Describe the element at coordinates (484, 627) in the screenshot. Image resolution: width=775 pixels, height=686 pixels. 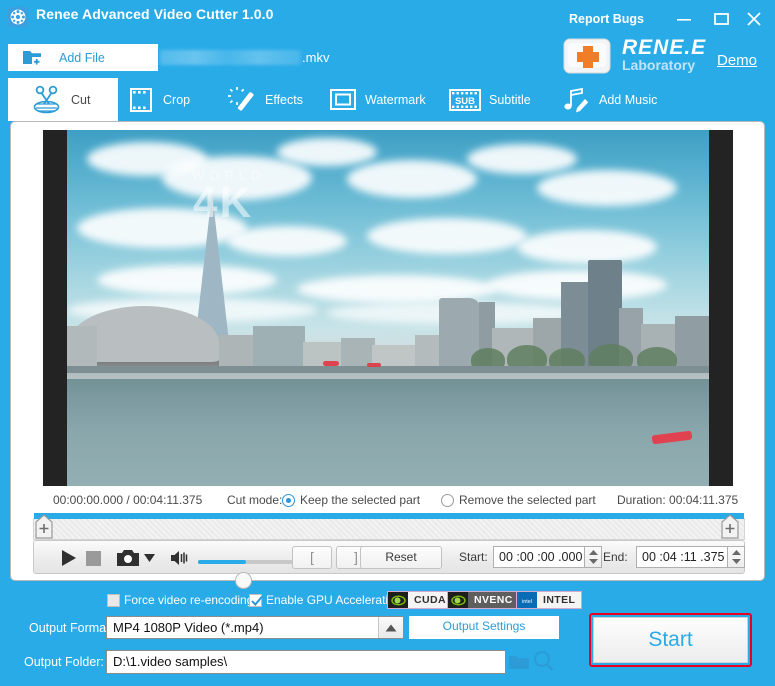
I see `output-settings-button: Output Settings` at that location.